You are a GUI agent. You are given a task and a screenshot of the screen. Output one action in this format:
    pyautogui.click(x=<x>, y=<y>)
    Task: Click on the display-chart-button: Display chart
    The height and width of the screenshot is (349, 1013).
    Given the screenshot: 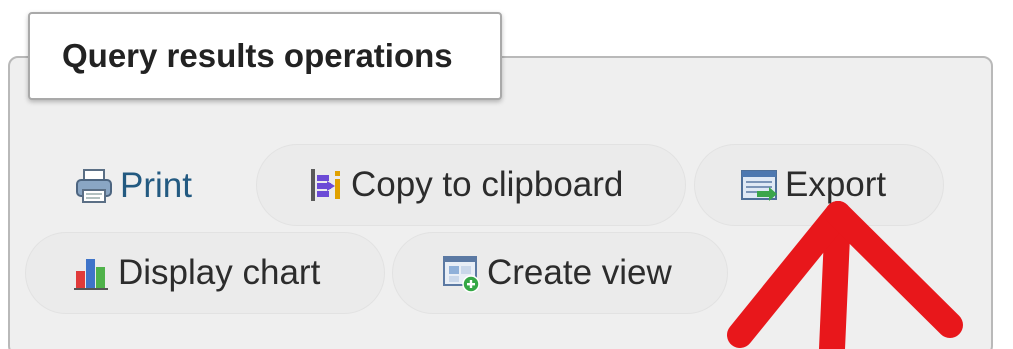 What is the action you would take?
    pyautogui.click(x=205, y=273)
    